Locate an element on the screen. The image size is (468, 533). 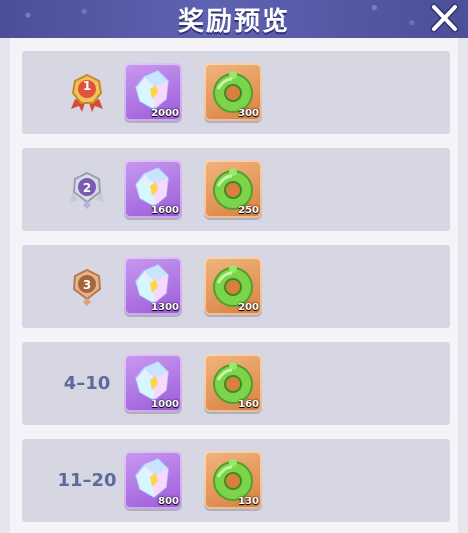
reward-row-rank-11-20: 11–20 800 130 is located at coordinates (236, 480).